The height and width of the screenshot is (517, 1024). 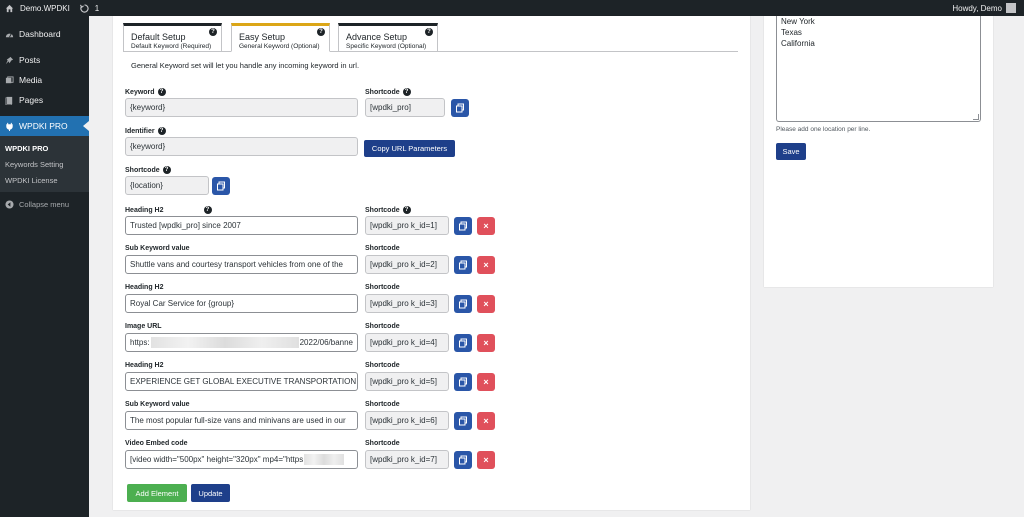 I want to click on tab-subtitle: Specific Keyword (Optional), so click(x=386, y=46).